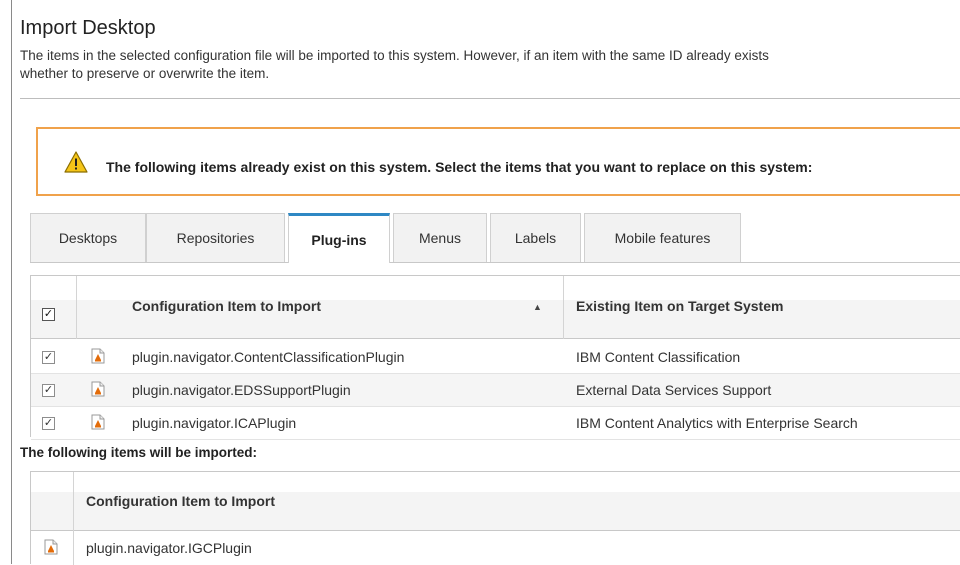 The width and height of the screenshot is (960, 565). I want to click on tab-bar-baseline, so click(495, 262).